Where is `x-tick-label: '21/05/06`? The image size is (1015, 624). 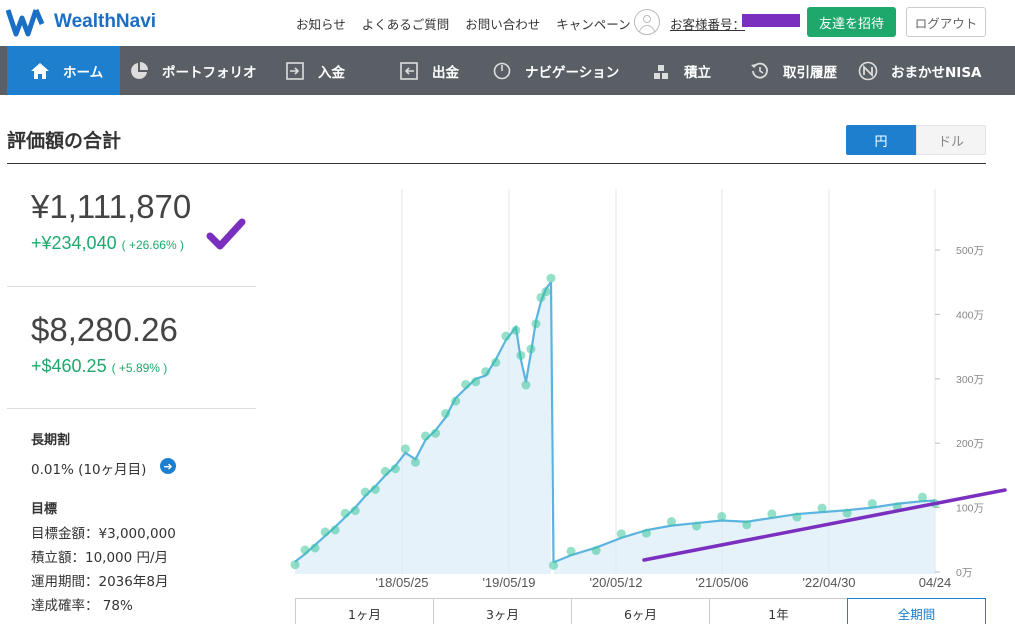 x-tick-label: '21/05/06 is located at coordinates (721, 582).